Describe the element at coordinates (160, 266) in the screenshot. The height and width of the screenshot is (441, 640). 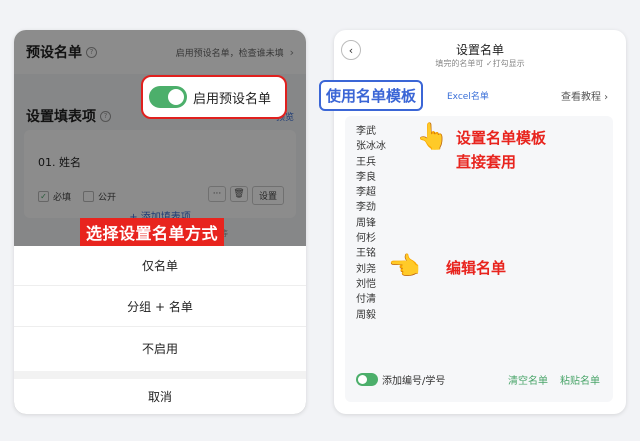
I see `sheet-option-list-only: 仅名单` at that location.